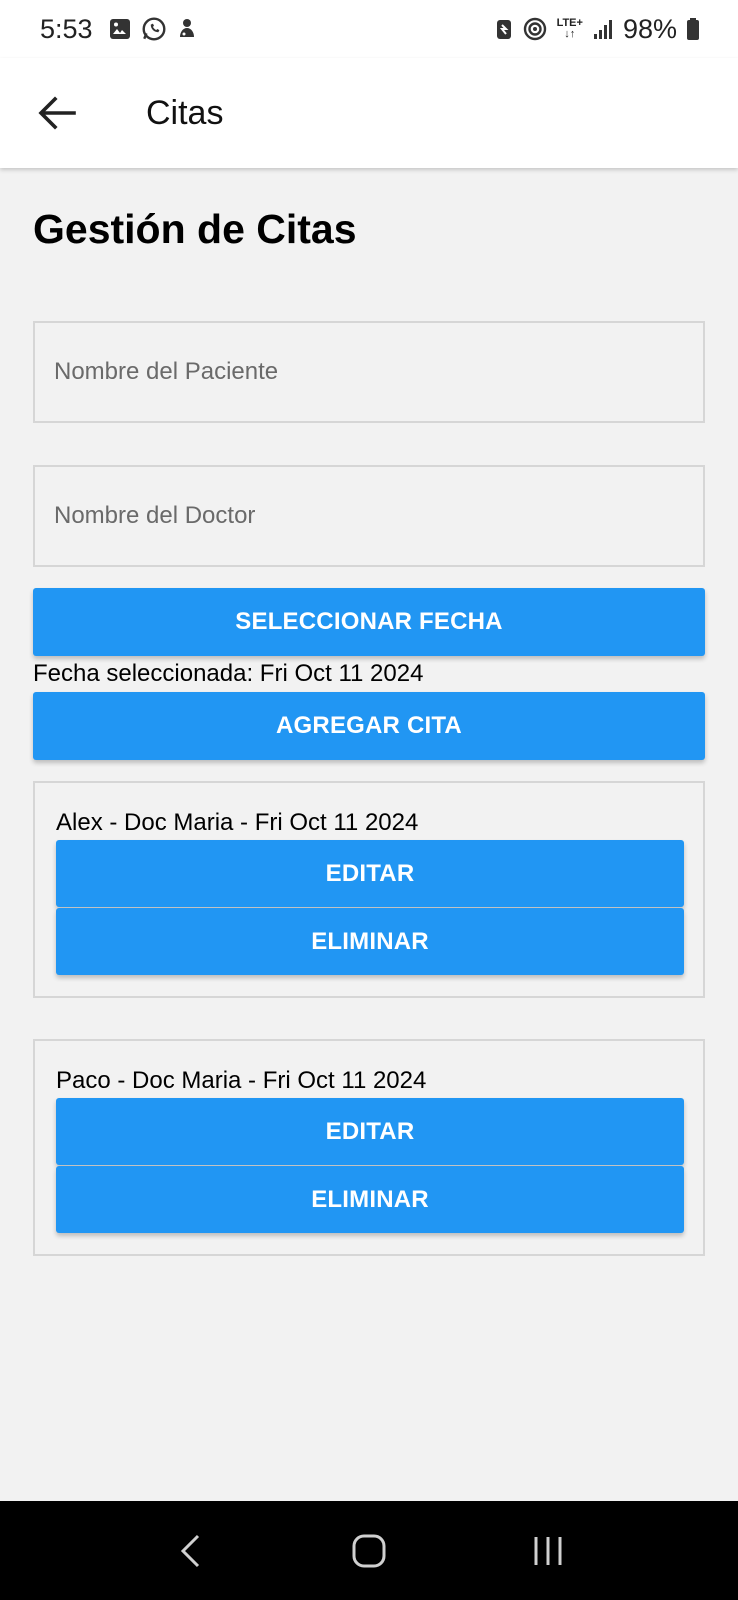  I want to click on appointment-text: Alex - Doc Maria - Fri Oct 11 2024, so click(237, 822).